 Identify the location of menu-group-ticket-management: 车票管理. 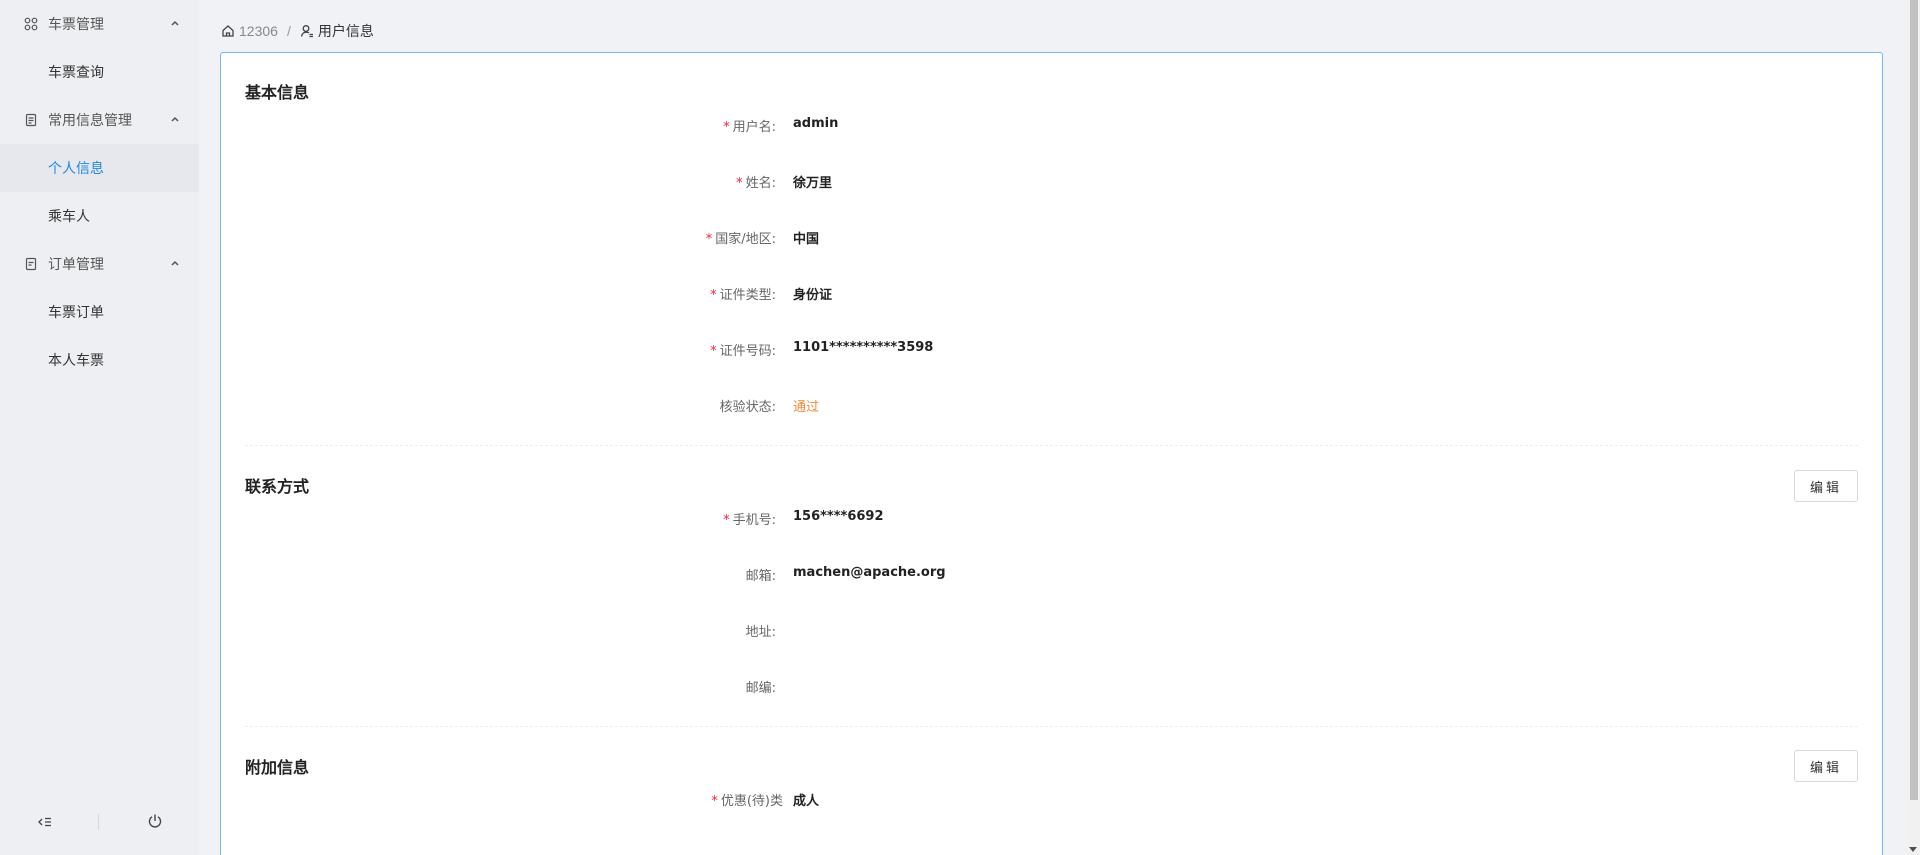
(99, 24).